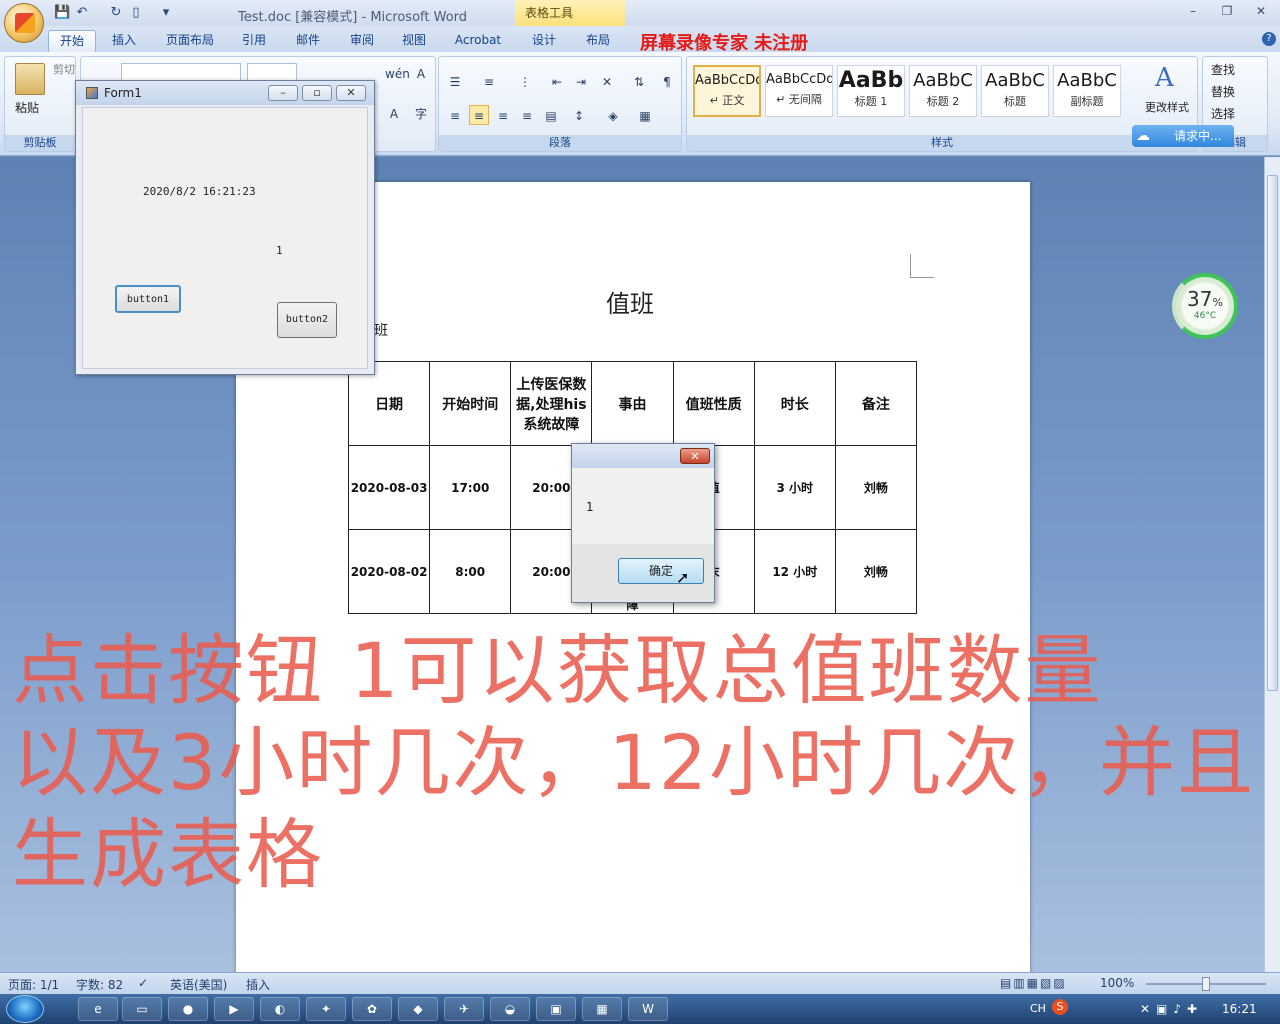 This screenshot has height=1024, width=1280. Describe the element at coordinates (1269, 39) in the screenshot. I see `help-icon: ?` at that location.